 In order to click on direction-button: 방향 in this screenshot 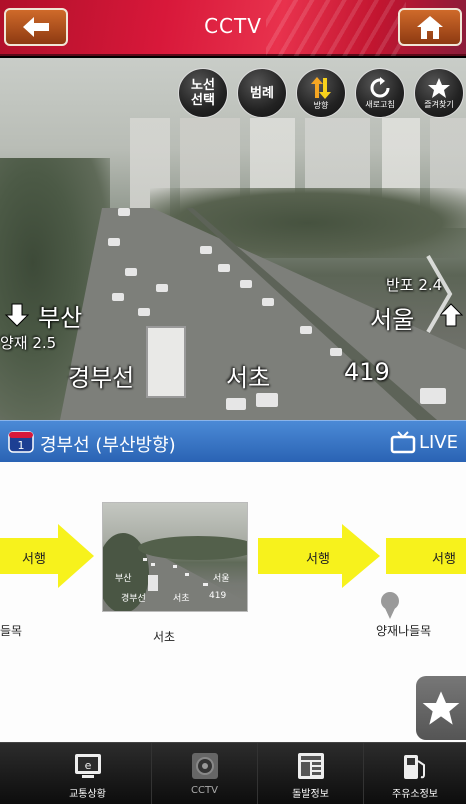, I will do `click(321, 93)`.